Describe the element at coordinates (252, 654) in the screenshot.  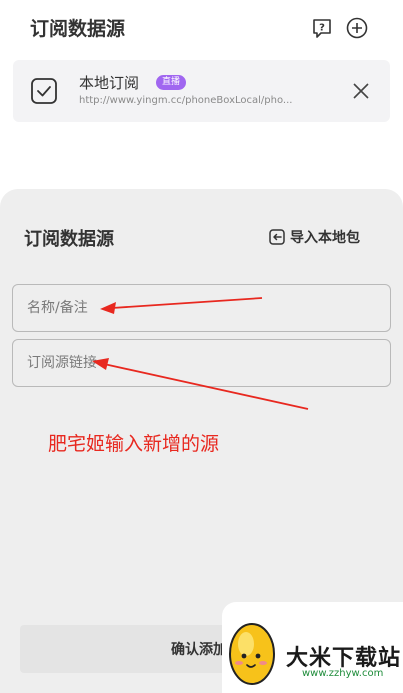
I see `rice-grain-mascot-icon` at that location.